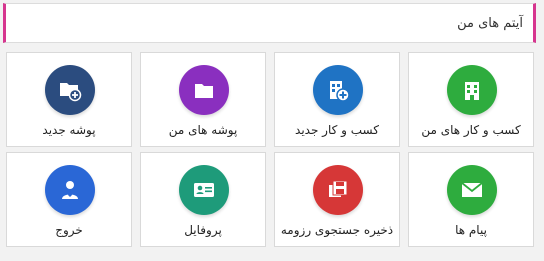 The image size is (544, 261). Describe the element at coordinates (203, 130) in the screenshot. I see `tile-label: پوشه های من` at that location.